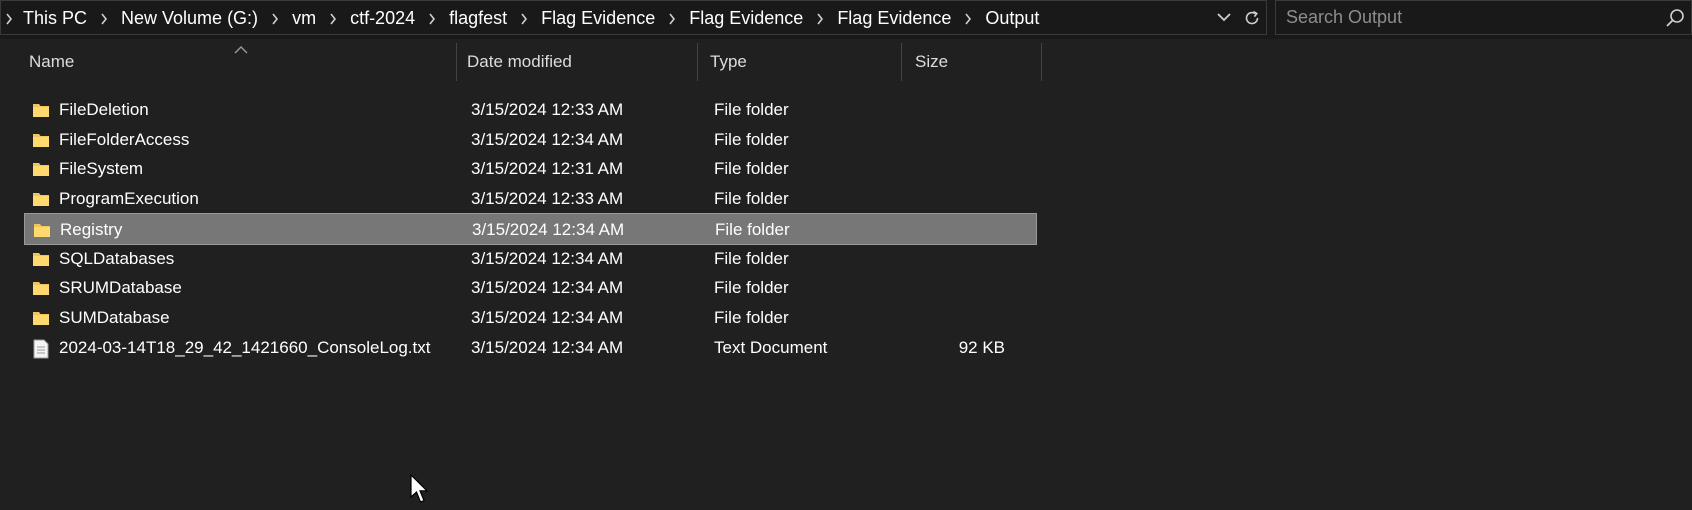 This screenshot has height=510, width=1692. What do you see at coordinates (746, 18) in the screenshot?
I see `breadcrumb-item-flag-evidence-2: Flag Evidence` at bounding box center [746, 18].